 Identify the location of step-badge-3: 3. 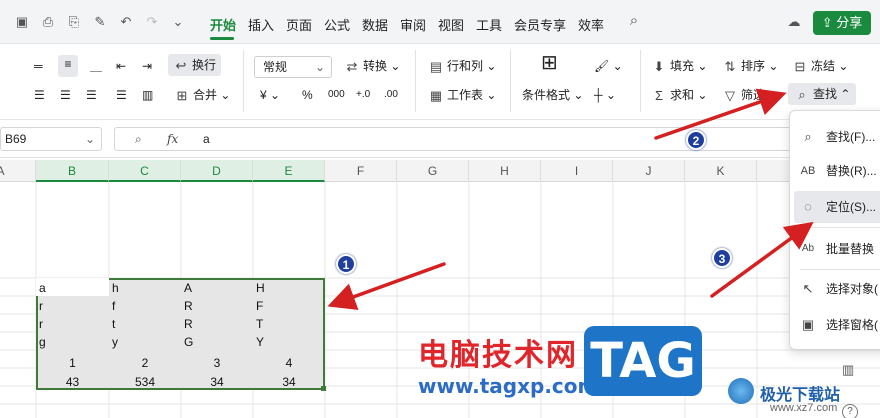
(722, 258).